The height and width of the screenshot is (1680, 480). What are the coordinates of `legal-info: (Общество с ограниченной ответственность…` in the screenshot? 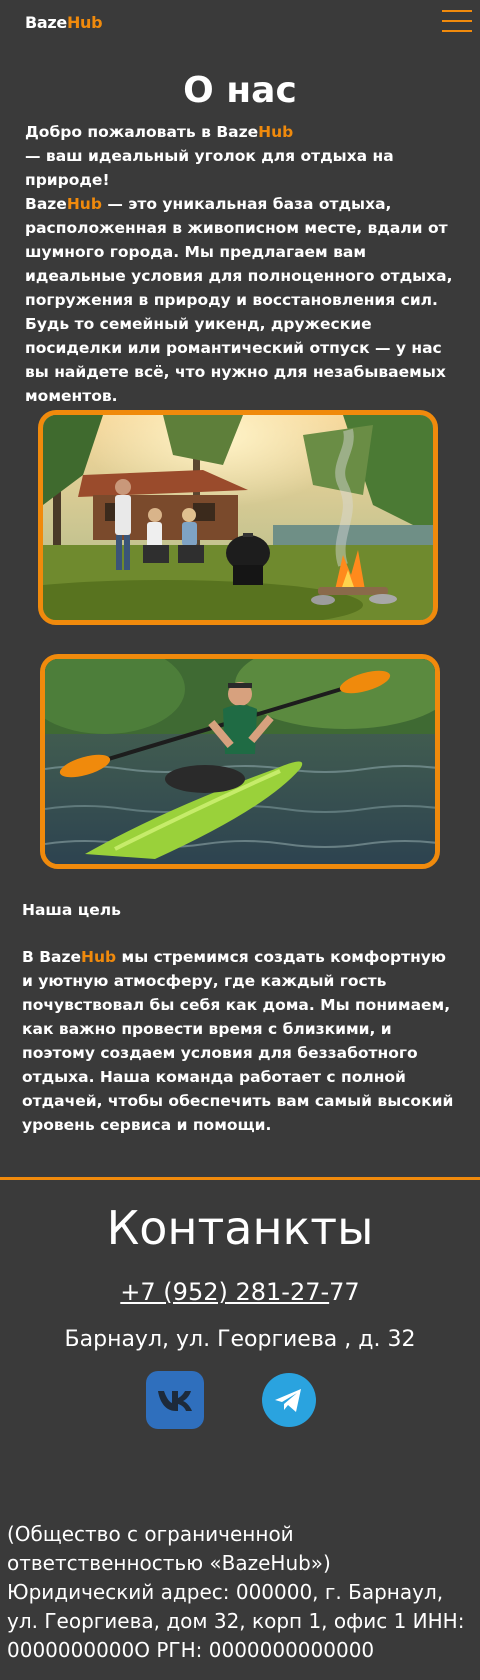 It's located at (236, 1592).